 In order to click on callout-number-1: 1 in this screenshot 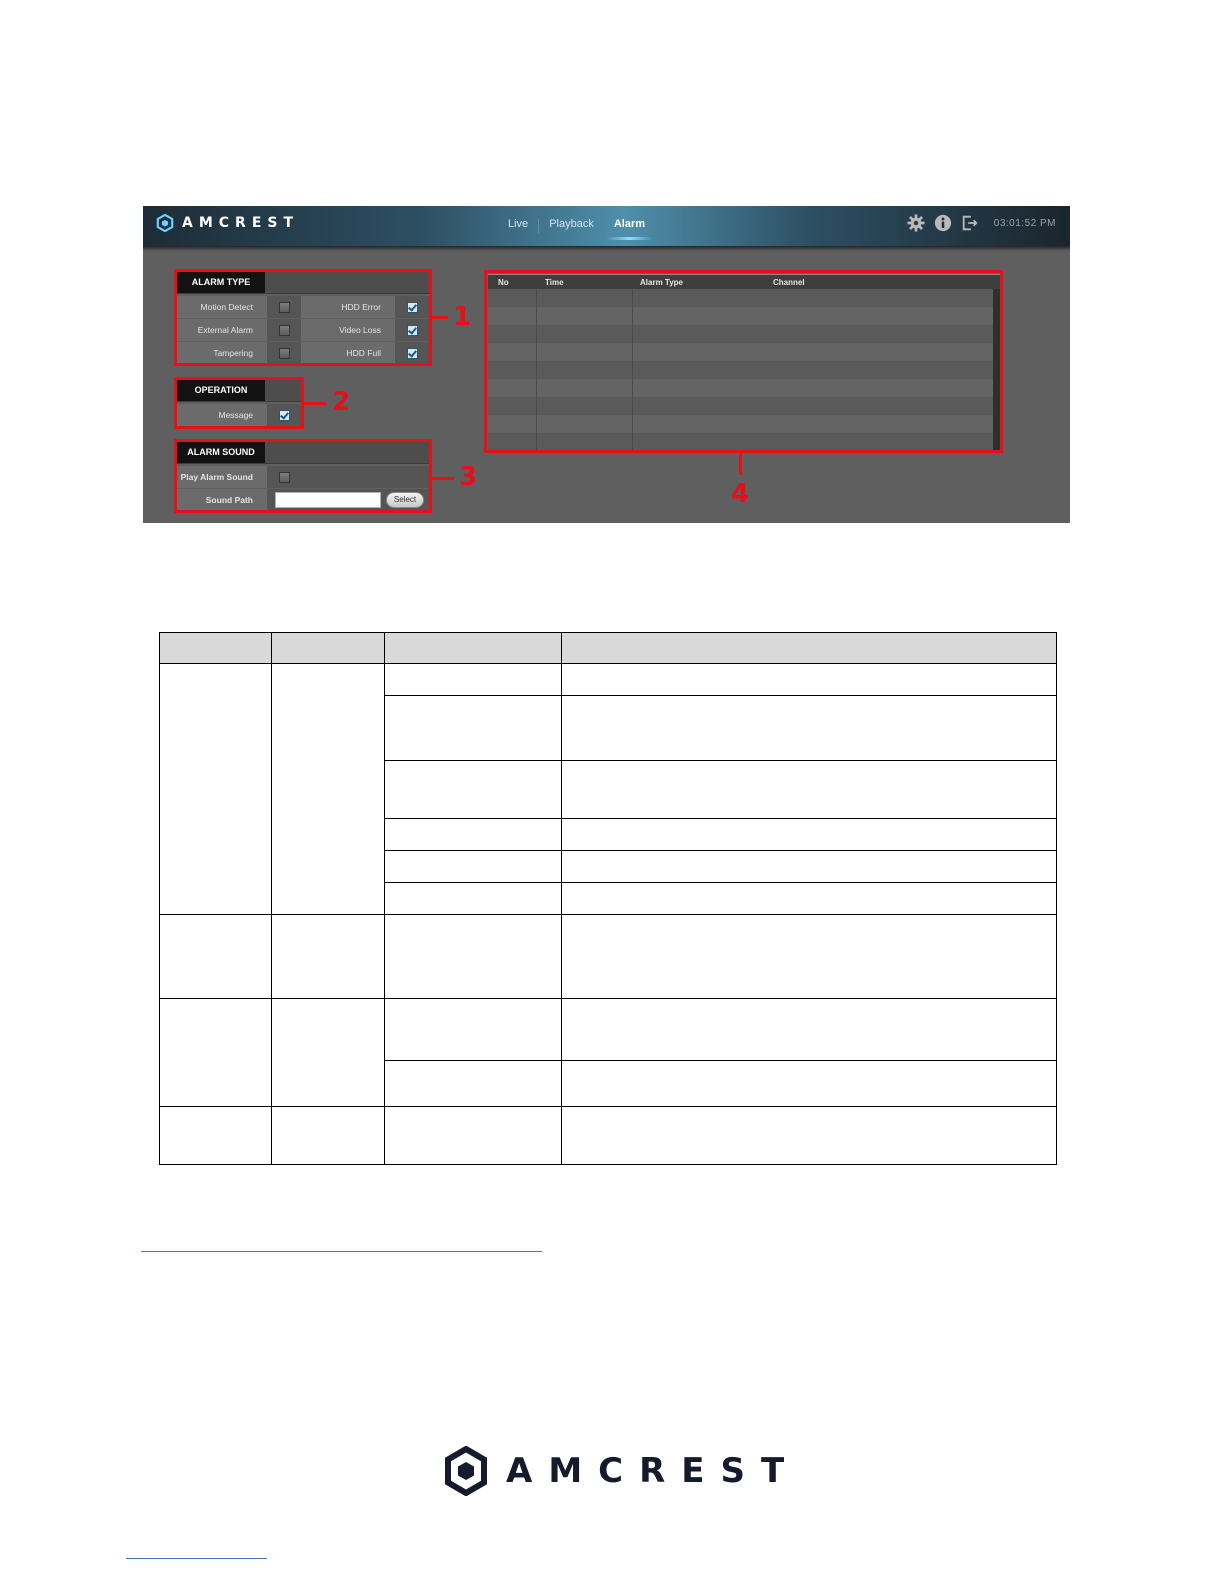, I will do `click(462, 317)`.